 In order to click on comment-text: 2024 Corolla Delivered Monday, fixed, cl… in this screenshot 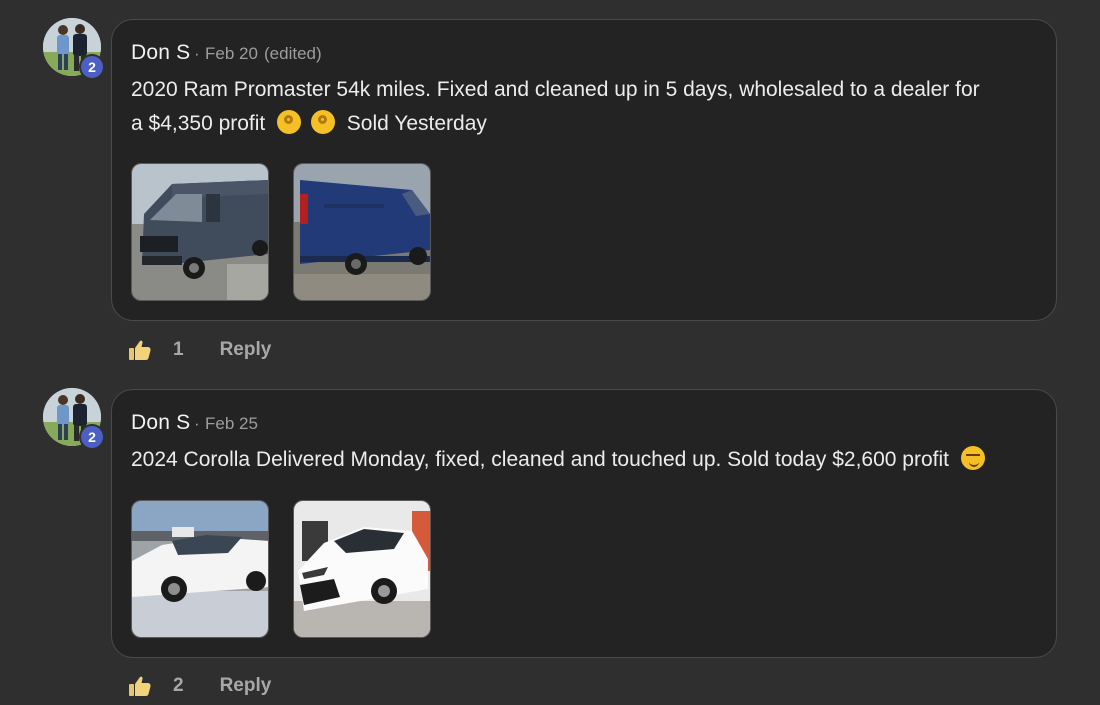, I will do `click(578, 460)`.